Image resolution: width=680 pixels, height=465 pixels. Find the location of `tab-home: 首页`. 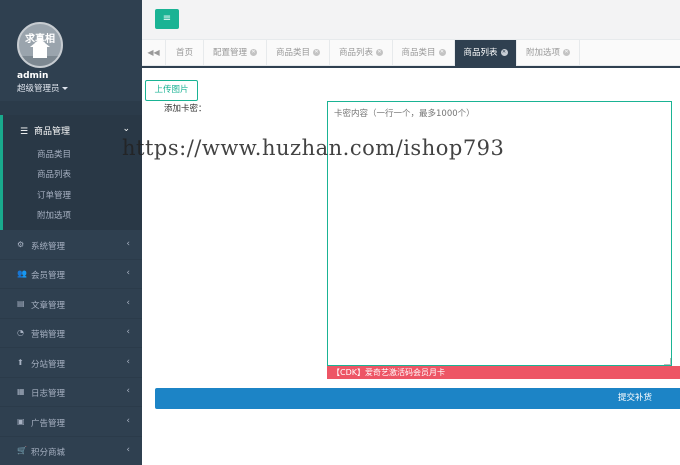

tab-home: 首页 is located at coordinates (185, 53).